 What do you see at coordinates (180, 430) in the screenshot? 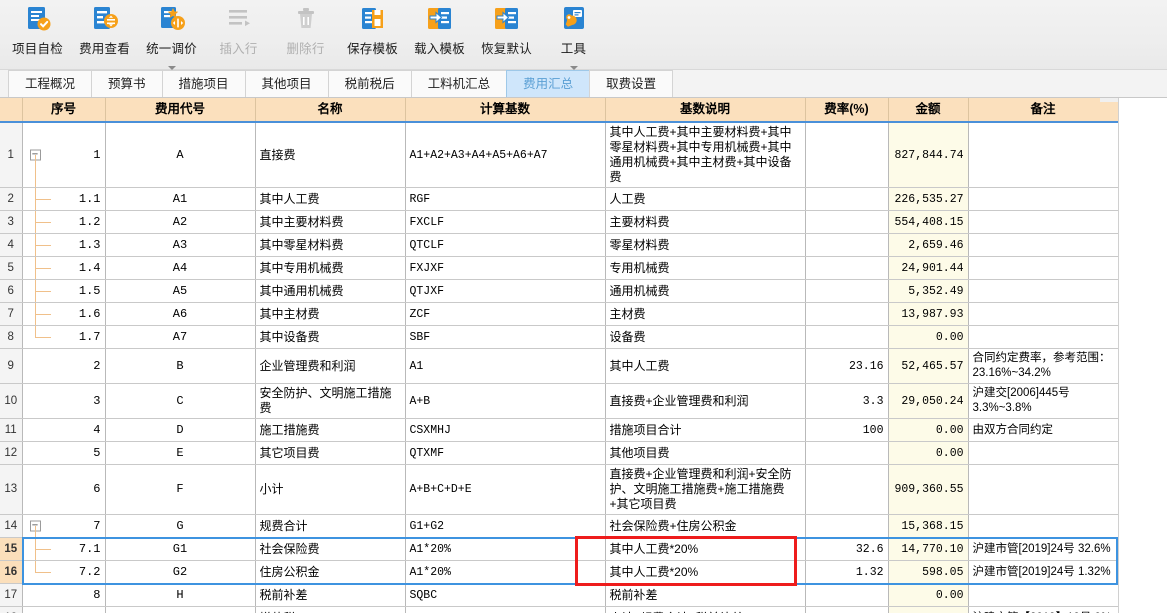
I see `cell-code: D` at bounding box center [180, 430].